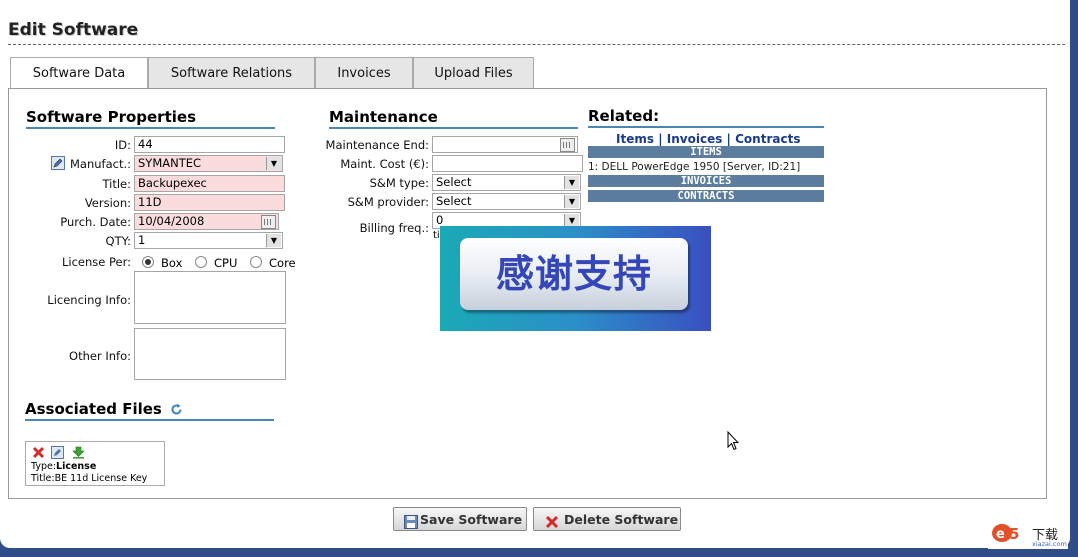 Image resolution: width=1078 pixels, height=557 pixels. What do you see at coordinates (505, 144) in the screenshot?
I see `maintenance-end-field` at bounding box center [505, 144].